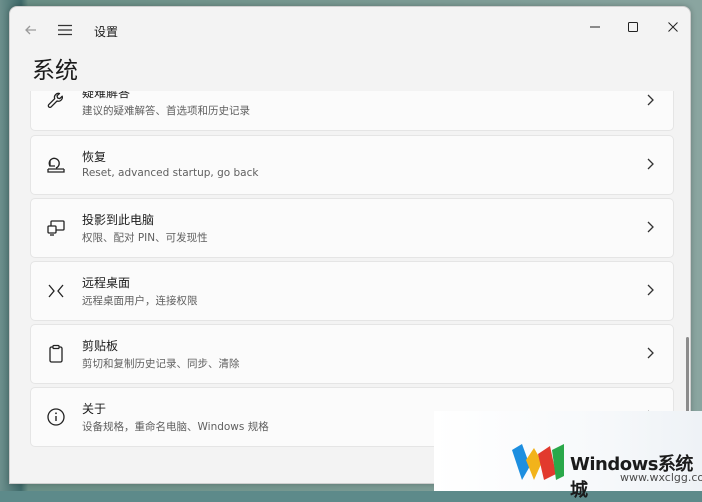 The height and width of the screenshot is (502, 702). Describe the element at coordinates (55, 71) in the screenshot. I see `page-title: 系统` at that location.